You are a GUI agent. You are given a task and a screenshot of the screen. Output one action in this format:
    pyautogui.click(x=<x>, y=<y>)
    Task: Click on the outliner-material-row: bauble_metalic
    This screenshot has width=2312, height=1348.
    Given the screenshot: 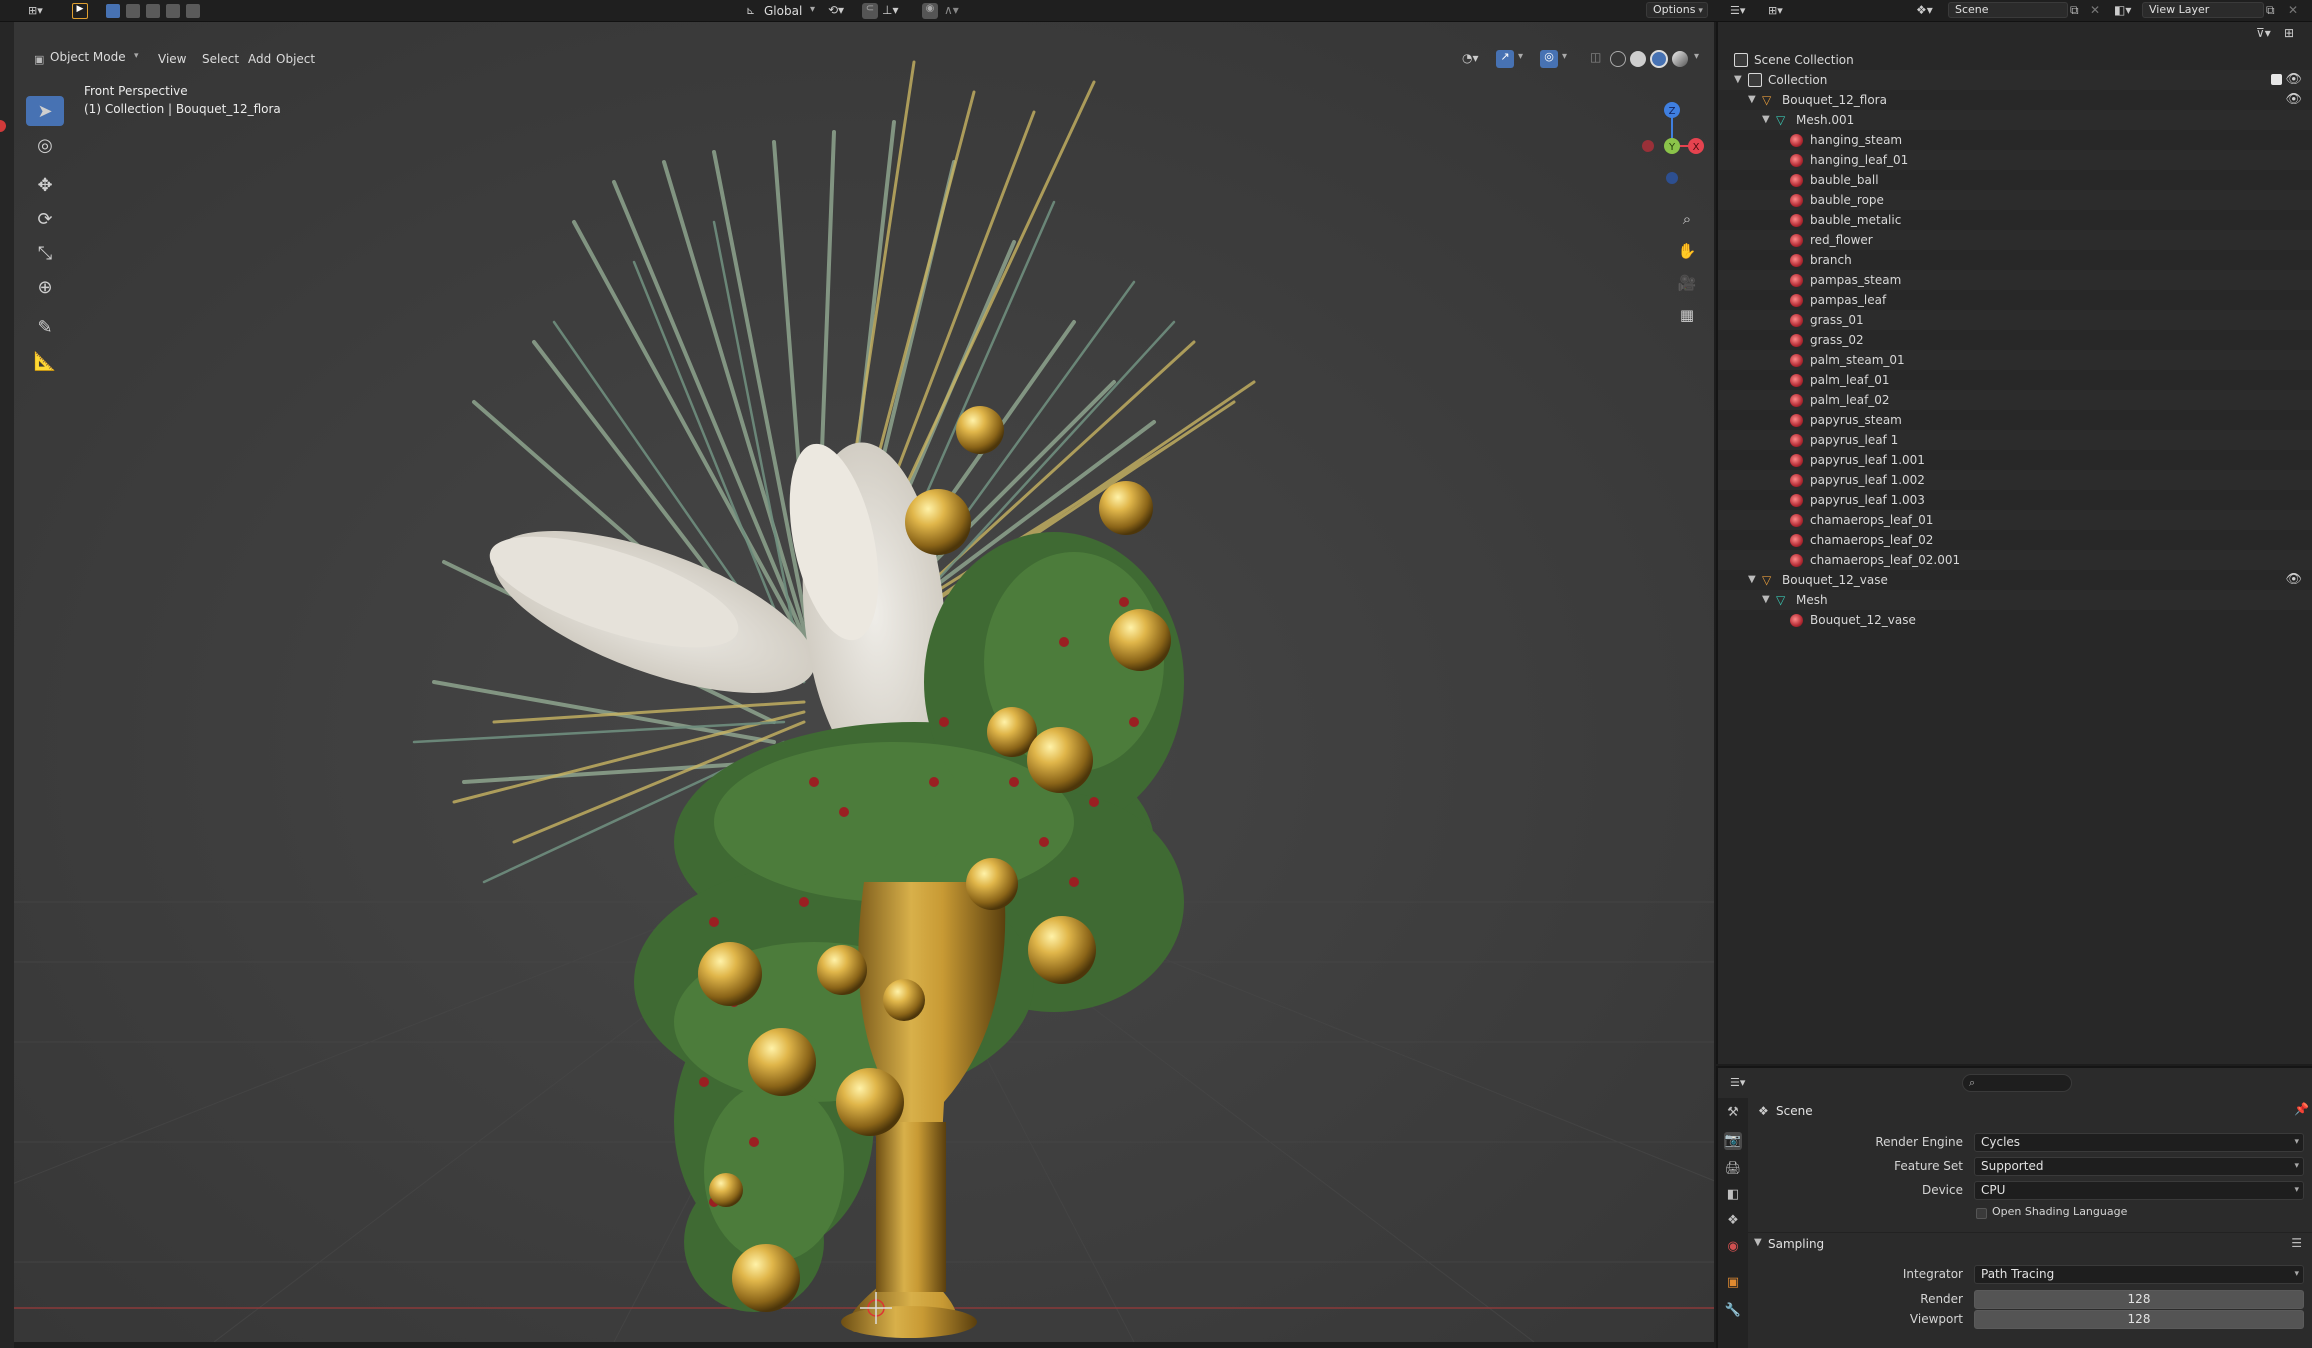 What is the action you would take?
    pyautogui.click(x=2015, y=220)
    